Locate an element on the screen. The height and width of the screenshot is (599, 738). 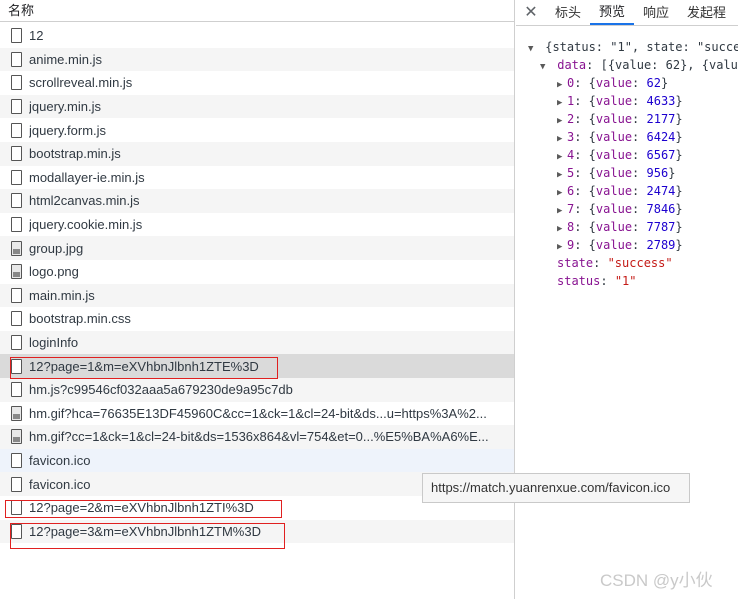
data-array-line: ▼ data: [{value: 62}, {valu is located at coordinates (627, 65).